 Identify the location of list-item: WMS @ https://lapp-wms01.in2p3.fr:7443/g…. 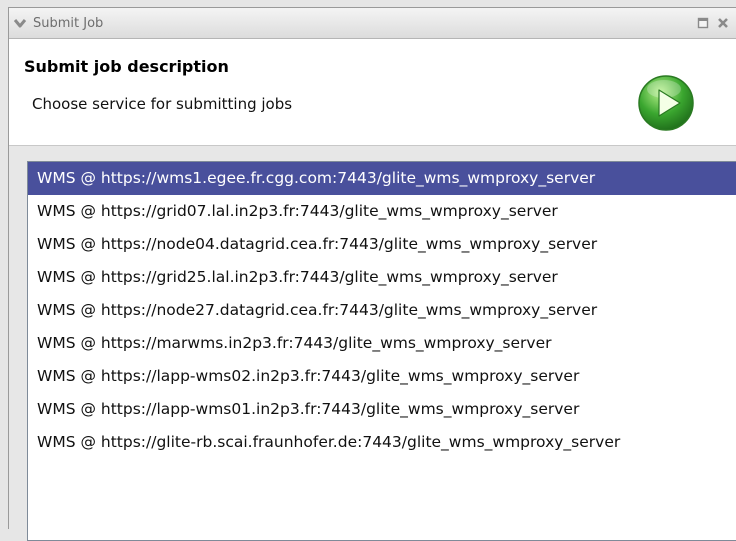
(382, 409).